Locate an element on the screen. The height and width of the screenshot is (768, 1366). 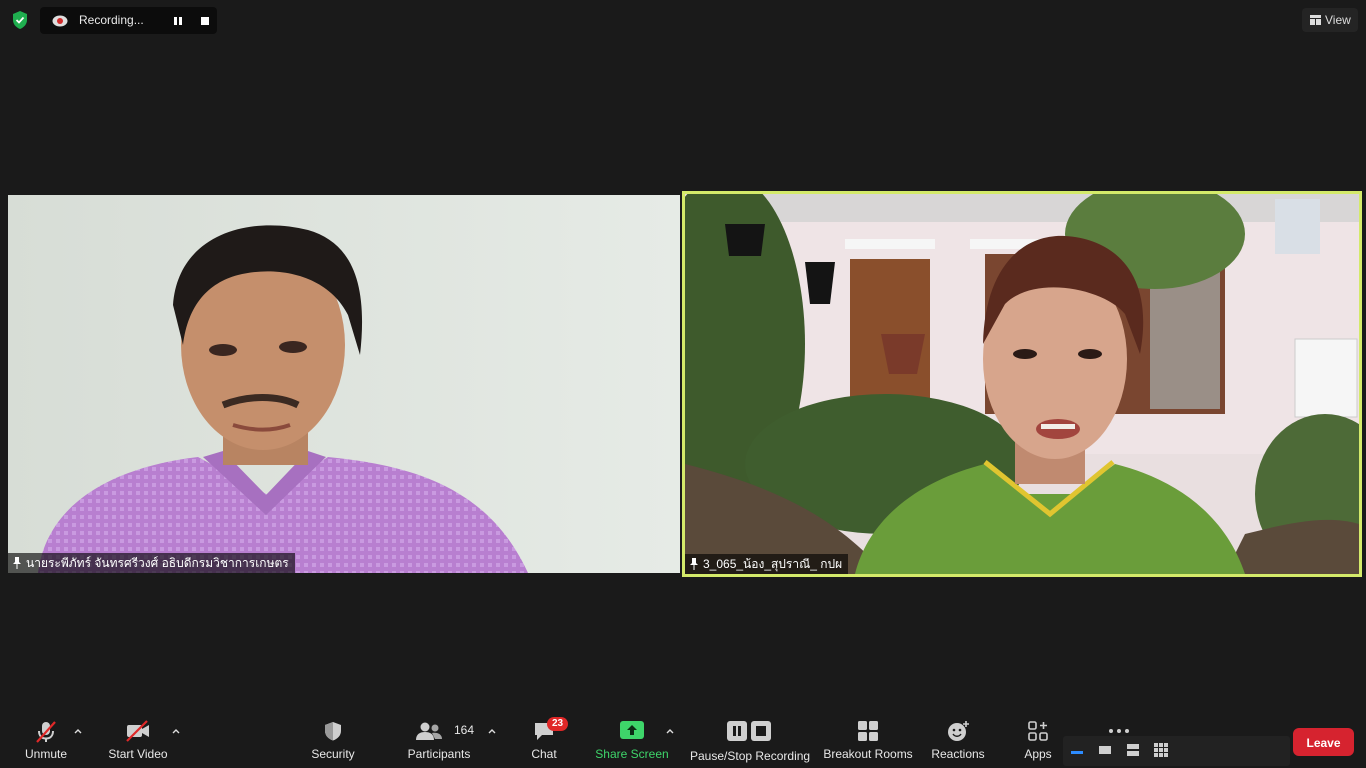
reactions-button: Reactions is located at coordinates (958, 739).